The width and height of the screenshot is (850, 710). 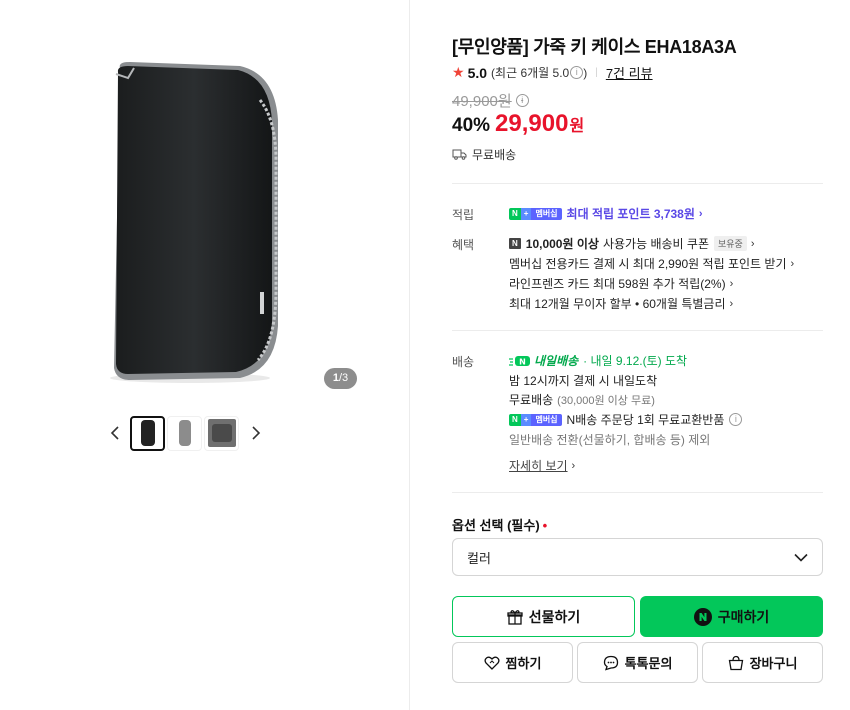 I want to click on switch-text: 일반배송 전환(선물하기, 합배송 등) 제외, so click(x=610, y=440).